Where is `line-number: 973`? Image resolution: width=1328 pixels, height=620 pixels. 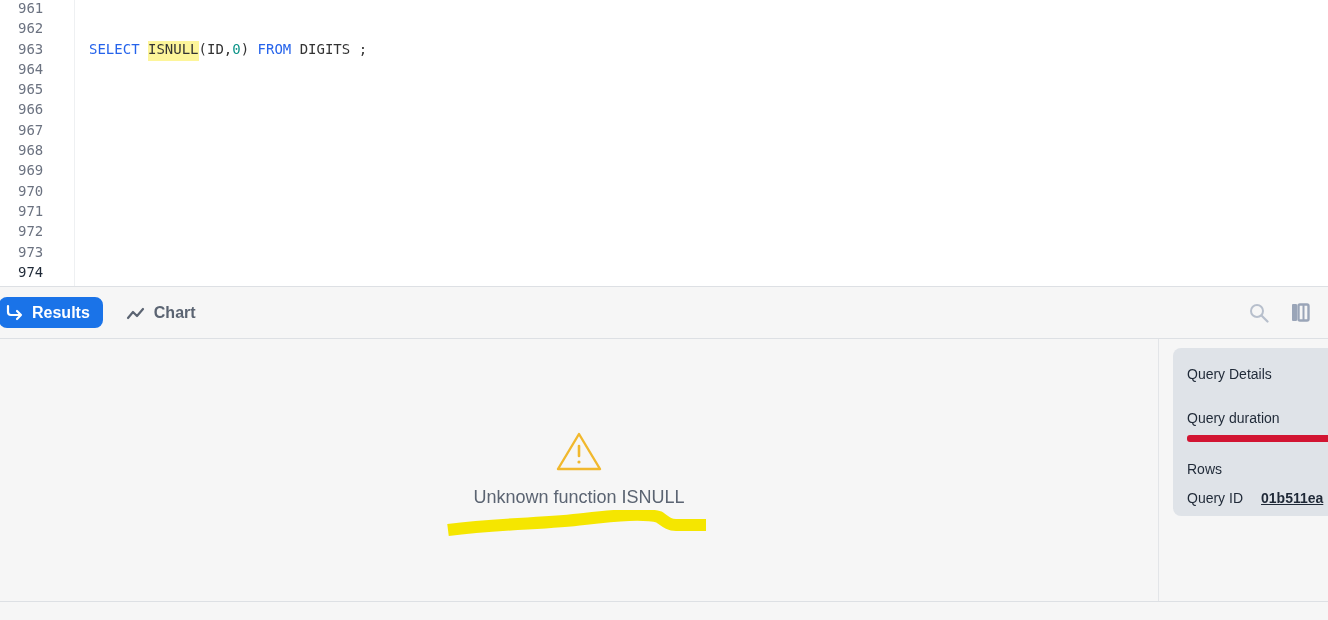
line-number: 973 is located at coordinates (31, 252).